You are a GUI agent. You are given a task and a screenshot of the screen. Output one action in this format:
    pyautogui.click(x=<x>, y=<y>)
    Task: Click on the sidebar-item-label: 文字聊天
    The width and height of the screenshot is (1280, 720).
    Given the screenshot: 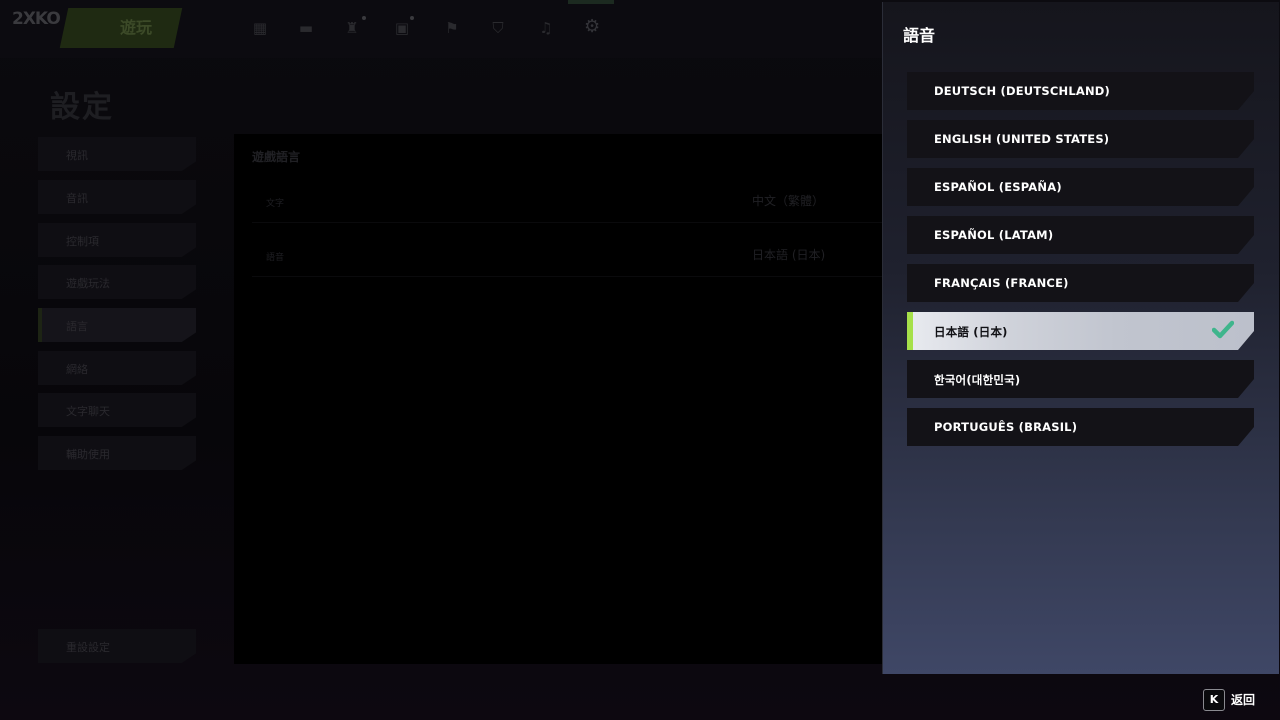 What is the action you would take?
    pyautogui.click(x=88, y=411)
    